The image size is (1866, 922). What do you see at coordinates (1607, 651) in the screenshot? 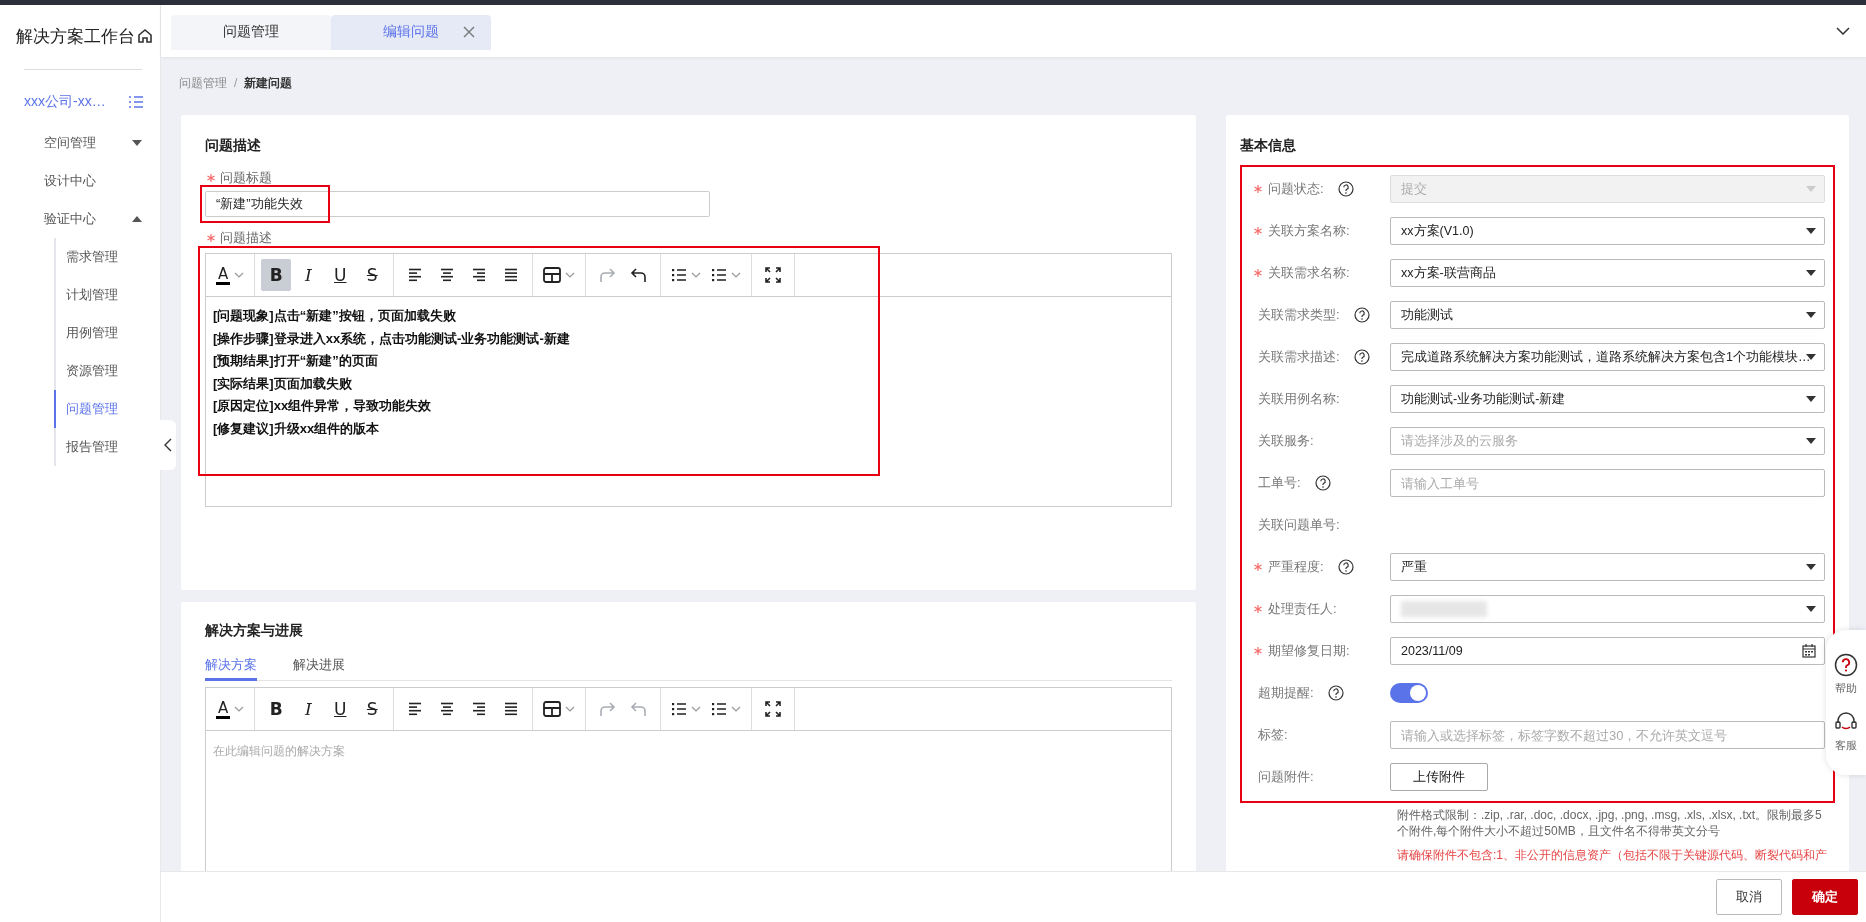
I see `date-field: 2023/11/09` at bounding box center [1607, 651].